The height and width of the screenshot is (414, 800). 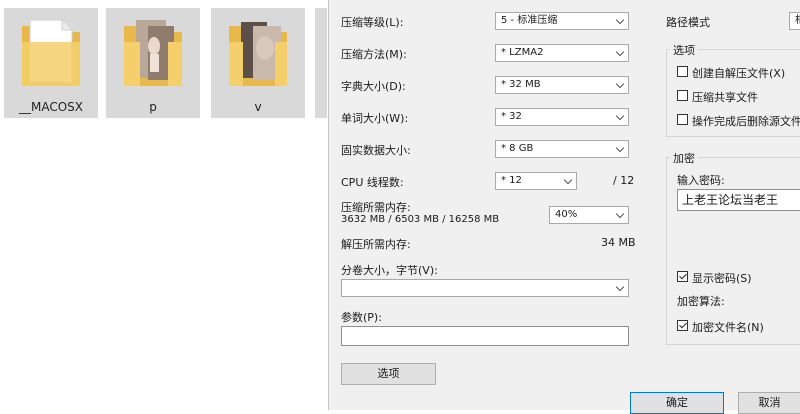 I want to click on word-value: * 32, so click(x=511, y=116).